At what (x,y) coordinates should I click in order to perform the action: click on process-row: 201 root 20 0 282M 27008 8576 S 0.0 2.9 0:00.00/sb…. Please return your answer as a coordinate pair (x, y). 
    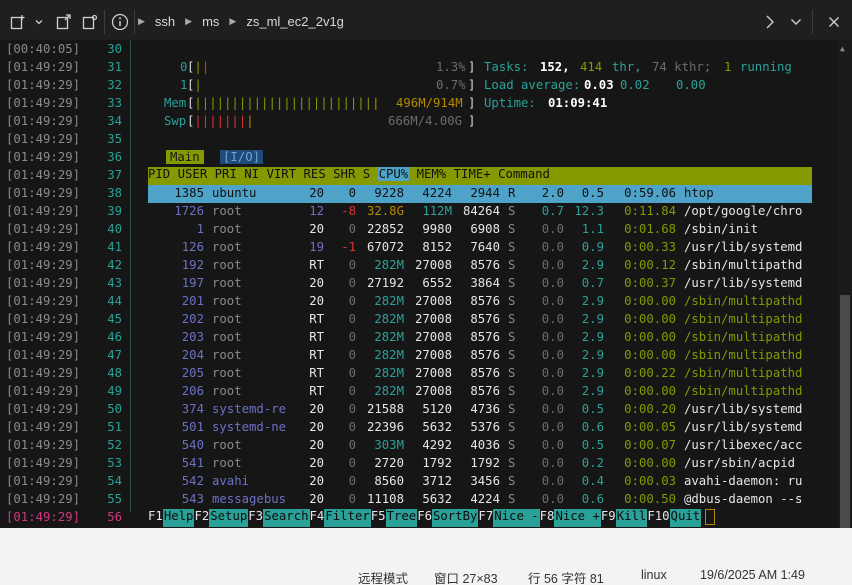
    Looking at the image, I should click on (419, 302).